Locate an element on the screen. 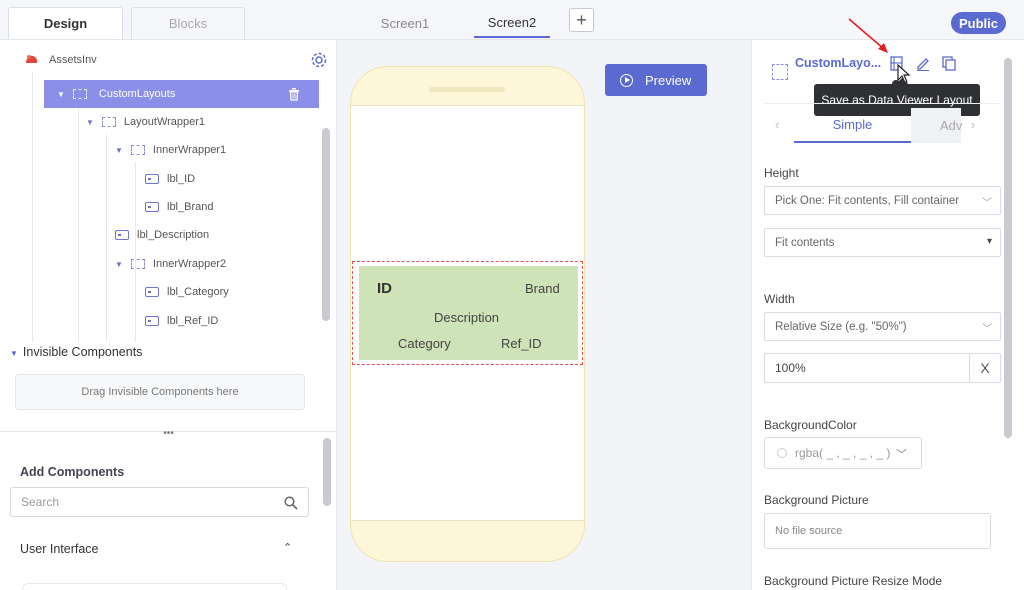 The width and height of the screenshot is (1024, 590). phone-speaker is located at coordinates (467, 89).